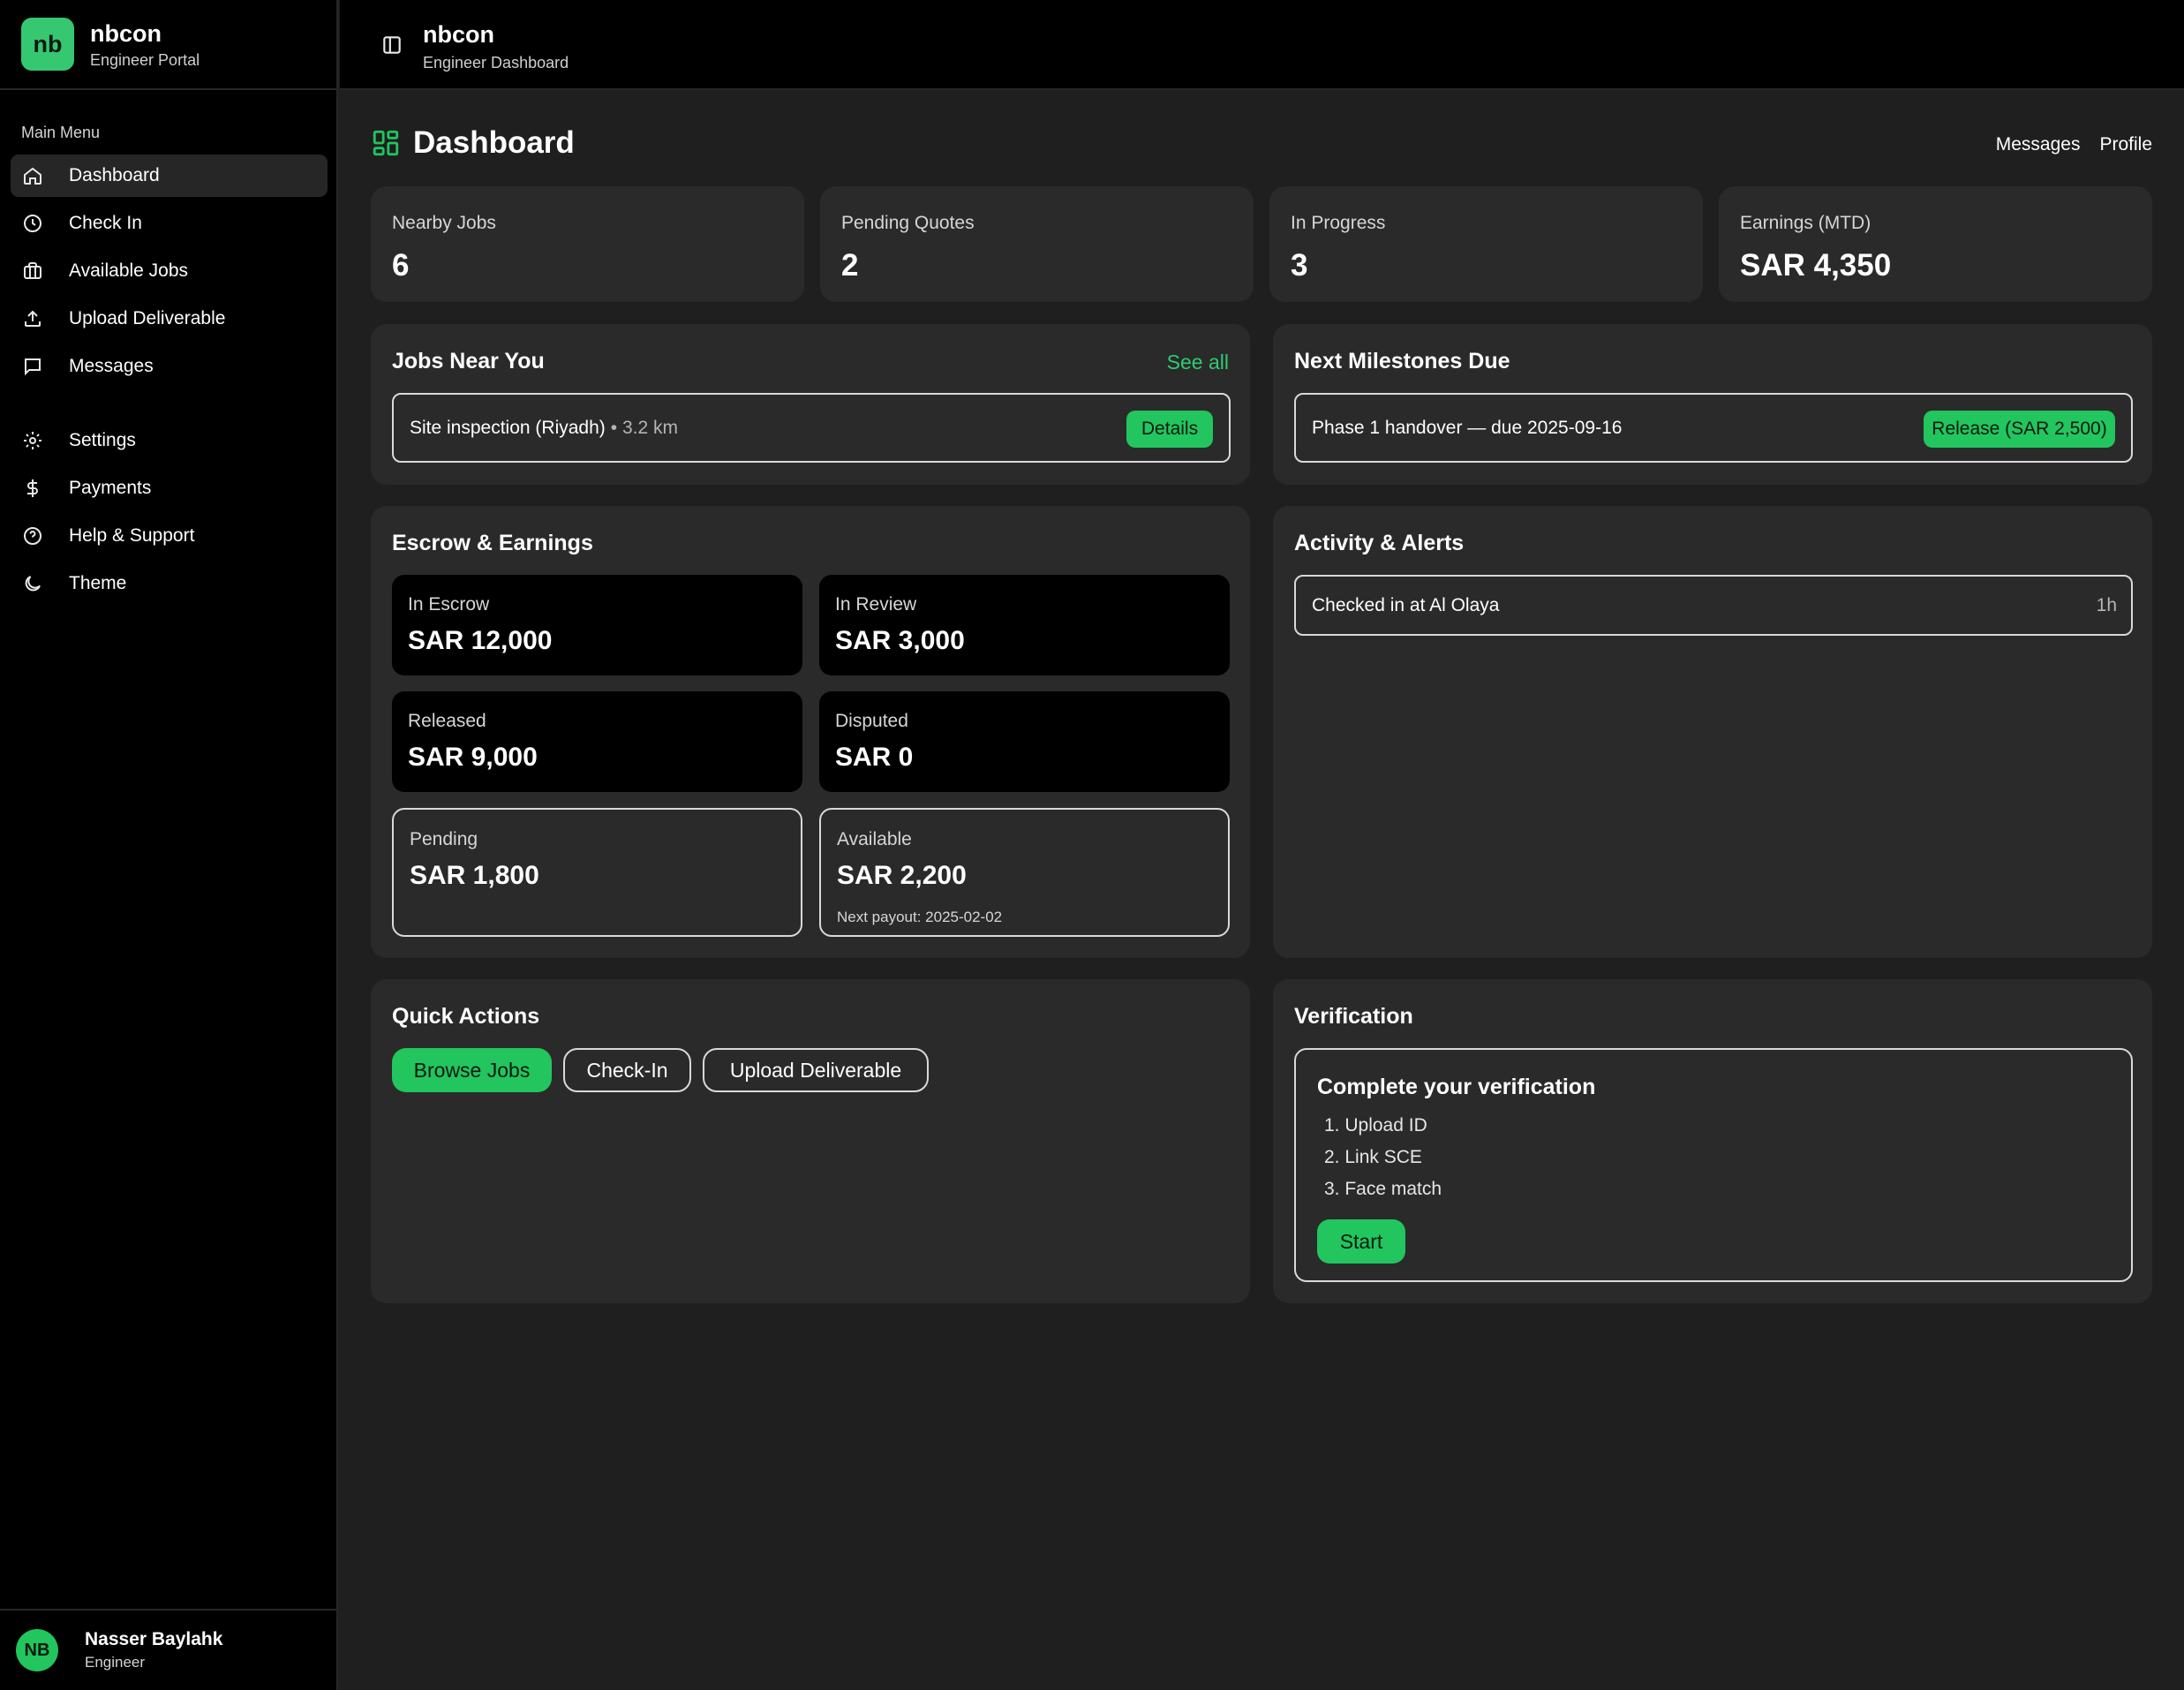 The width and height of the screenshot is (2184, 1690). I want to click on avatar: NB, so click(37, 1650).